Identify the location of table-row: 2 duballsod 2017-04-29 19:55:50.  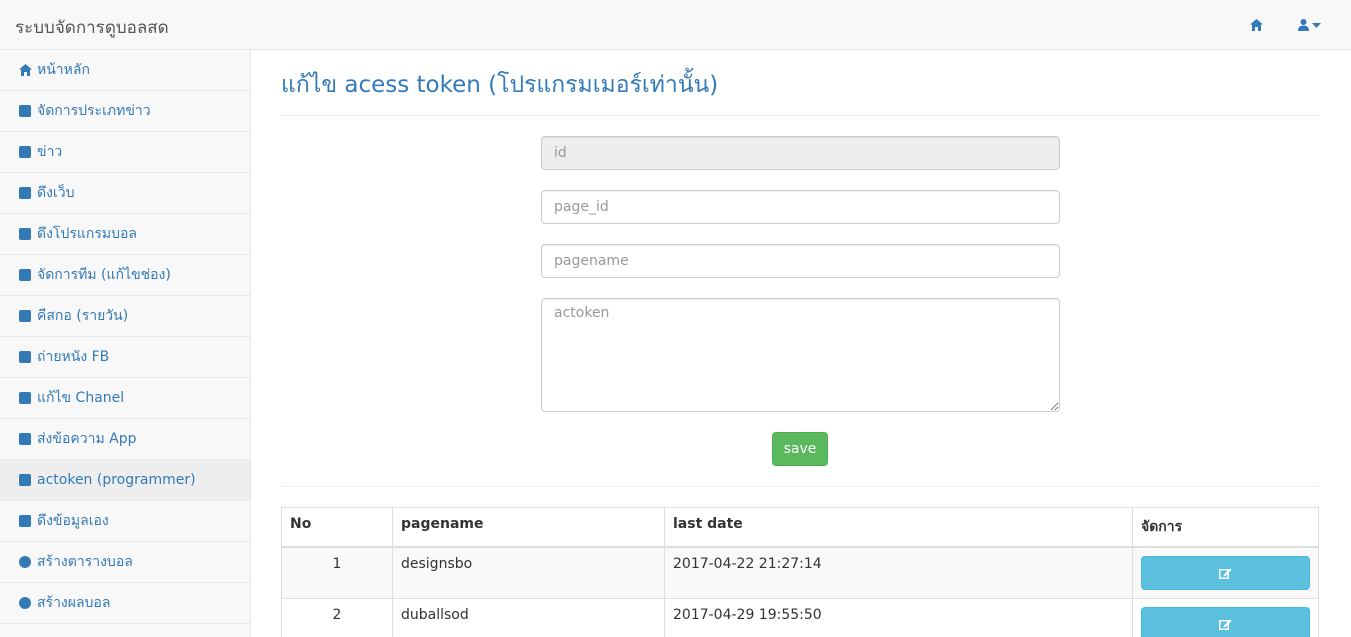
(800, 617).